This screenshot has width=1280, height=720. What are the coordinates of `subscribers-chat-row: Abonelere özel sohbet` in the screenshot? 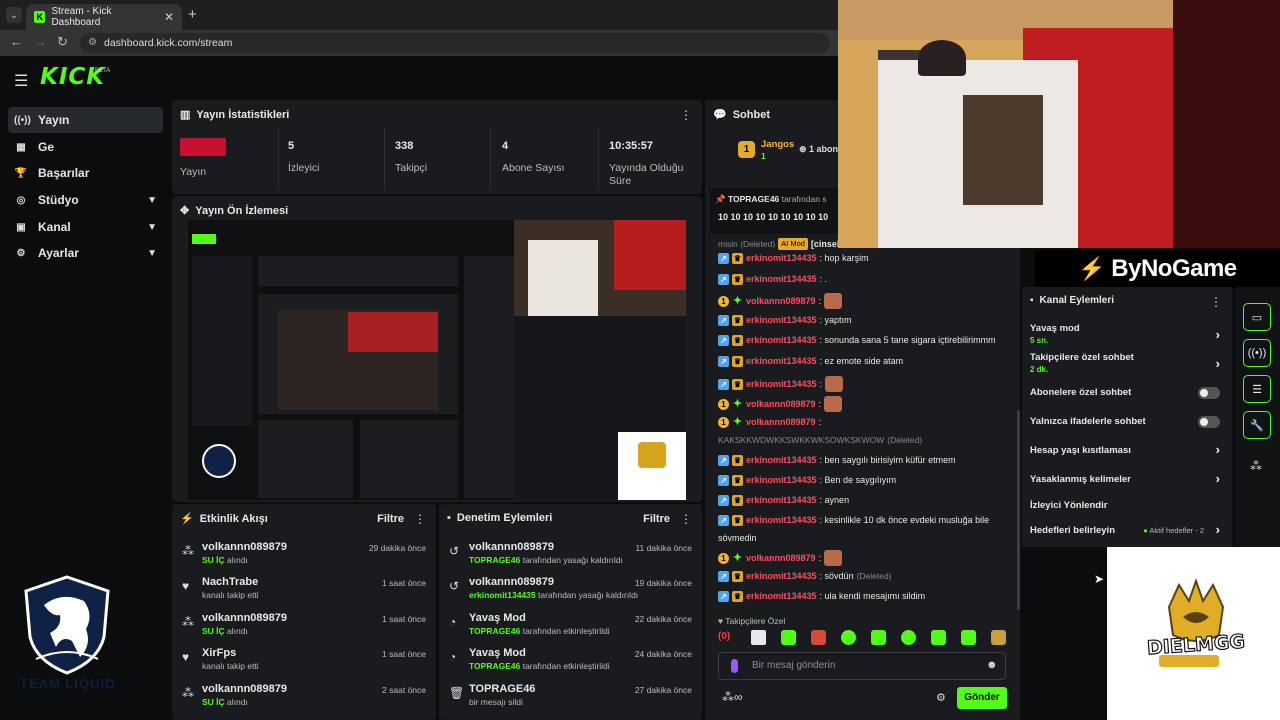 It's located at (1128, 393).